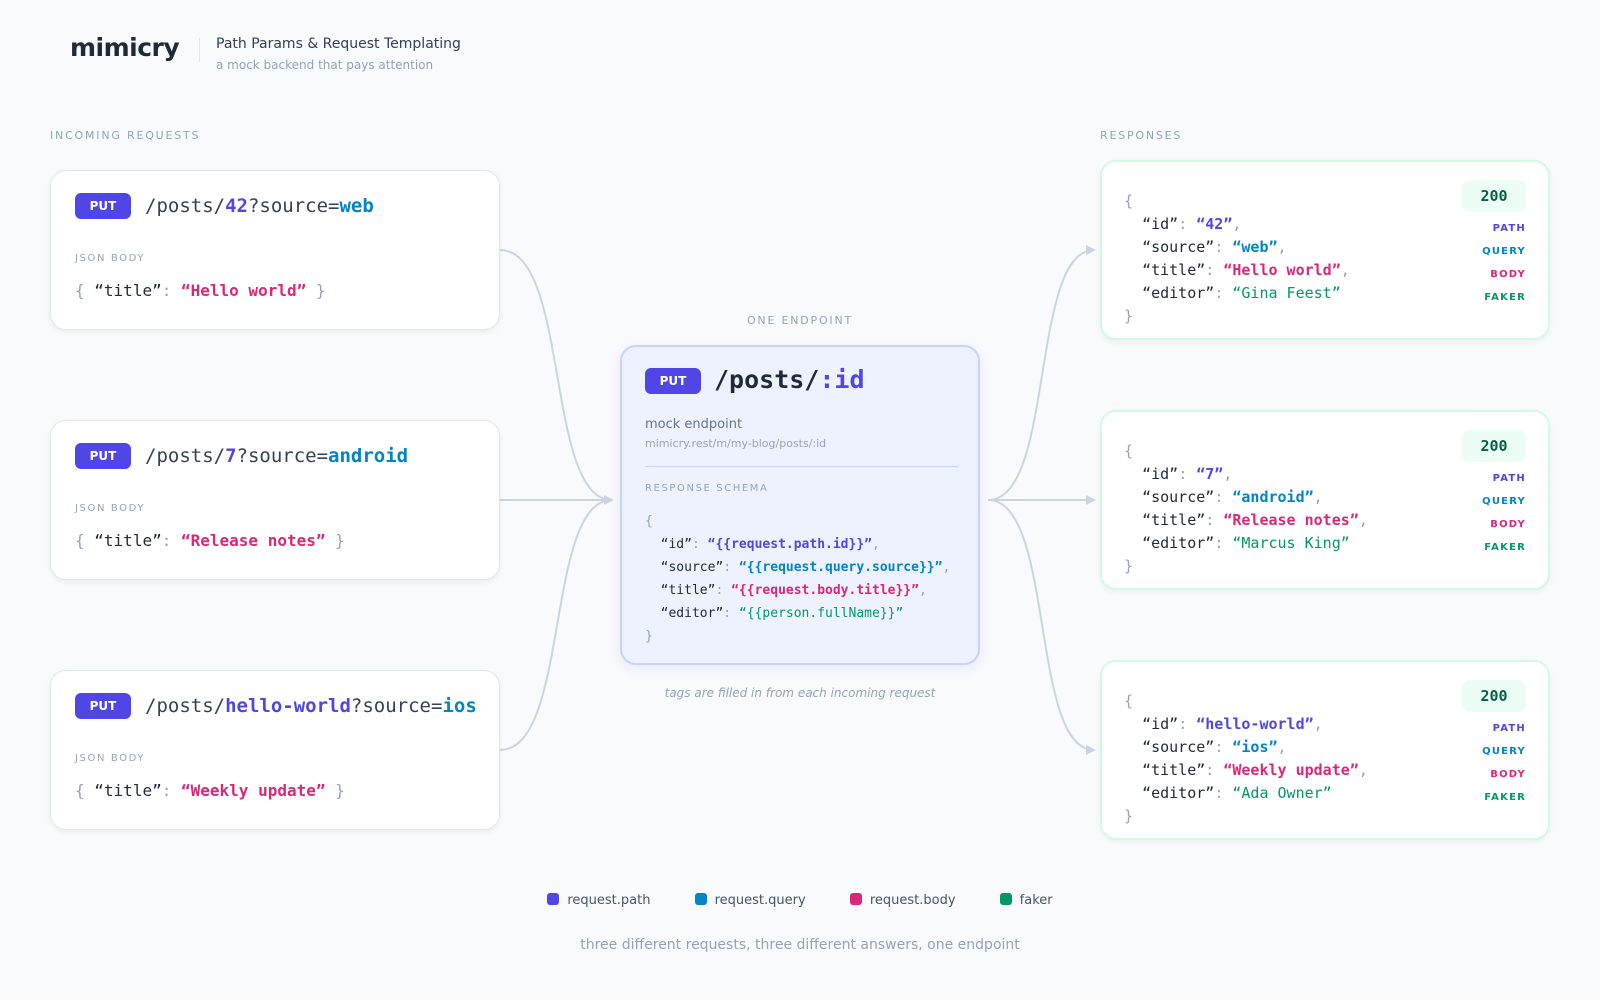  Describe the element at coordinates (1291, 770) in the screenshot. I see `field-value: “Weekly update”` at that location.